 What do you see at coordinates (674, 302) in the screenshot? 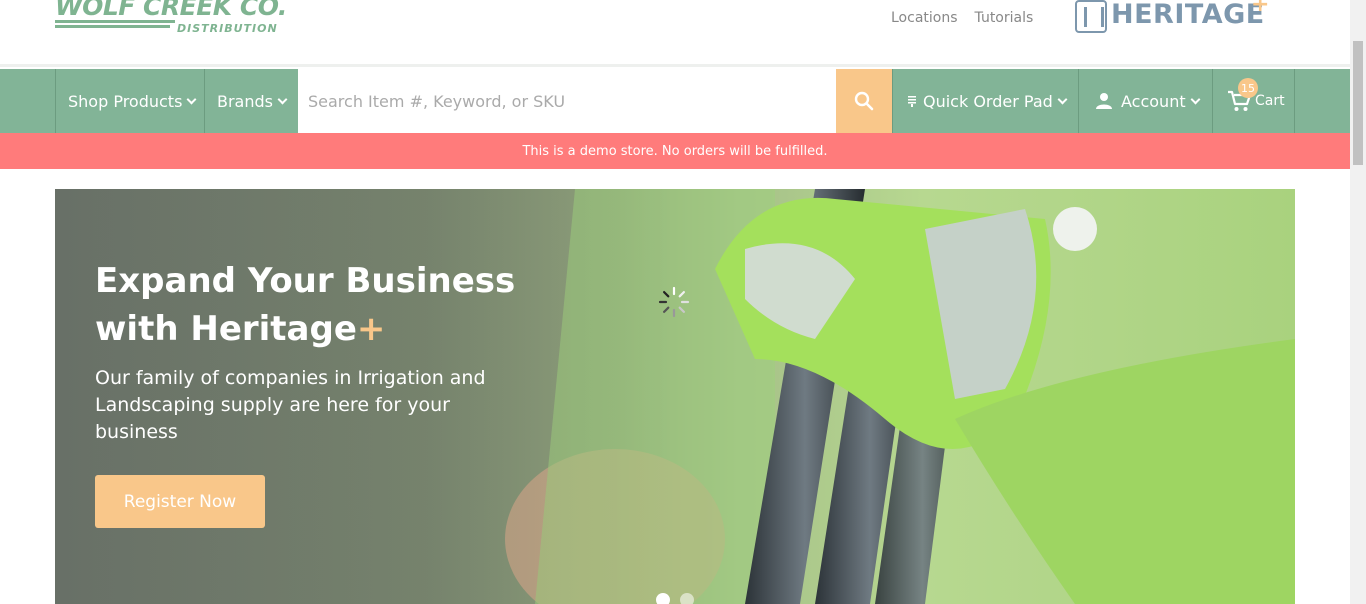
I see `loading-spinner-icon` at bounding box center [674, 302].